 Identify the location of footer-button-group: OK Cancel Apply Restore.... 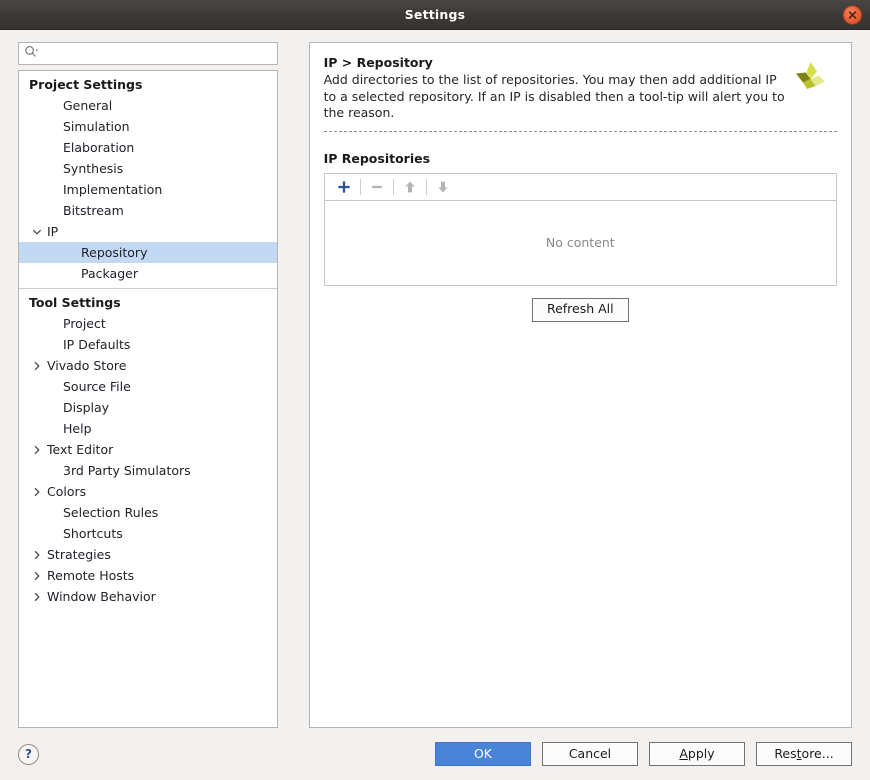
(643, 754).